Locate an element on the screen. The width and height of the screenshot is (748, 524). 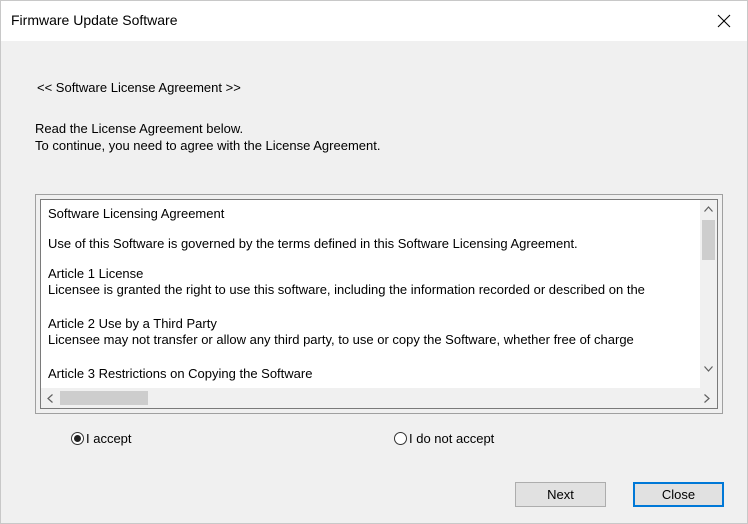
radio-circle-selected is located at coordinates (77, 438).